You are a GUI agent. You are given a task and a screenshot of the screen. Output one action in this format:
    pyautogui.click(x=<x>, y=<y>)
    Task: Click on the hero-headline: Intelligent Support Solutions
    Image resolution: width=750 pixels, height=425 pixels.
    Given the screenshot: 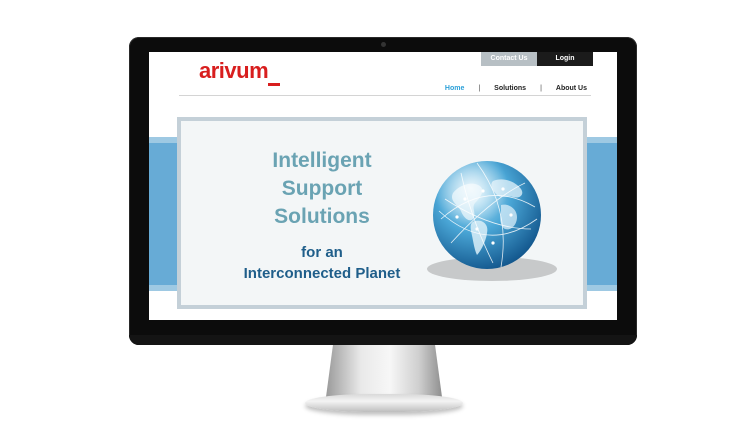 What is the action you would take?
    pyautogui.click(x=322, y=189)
    